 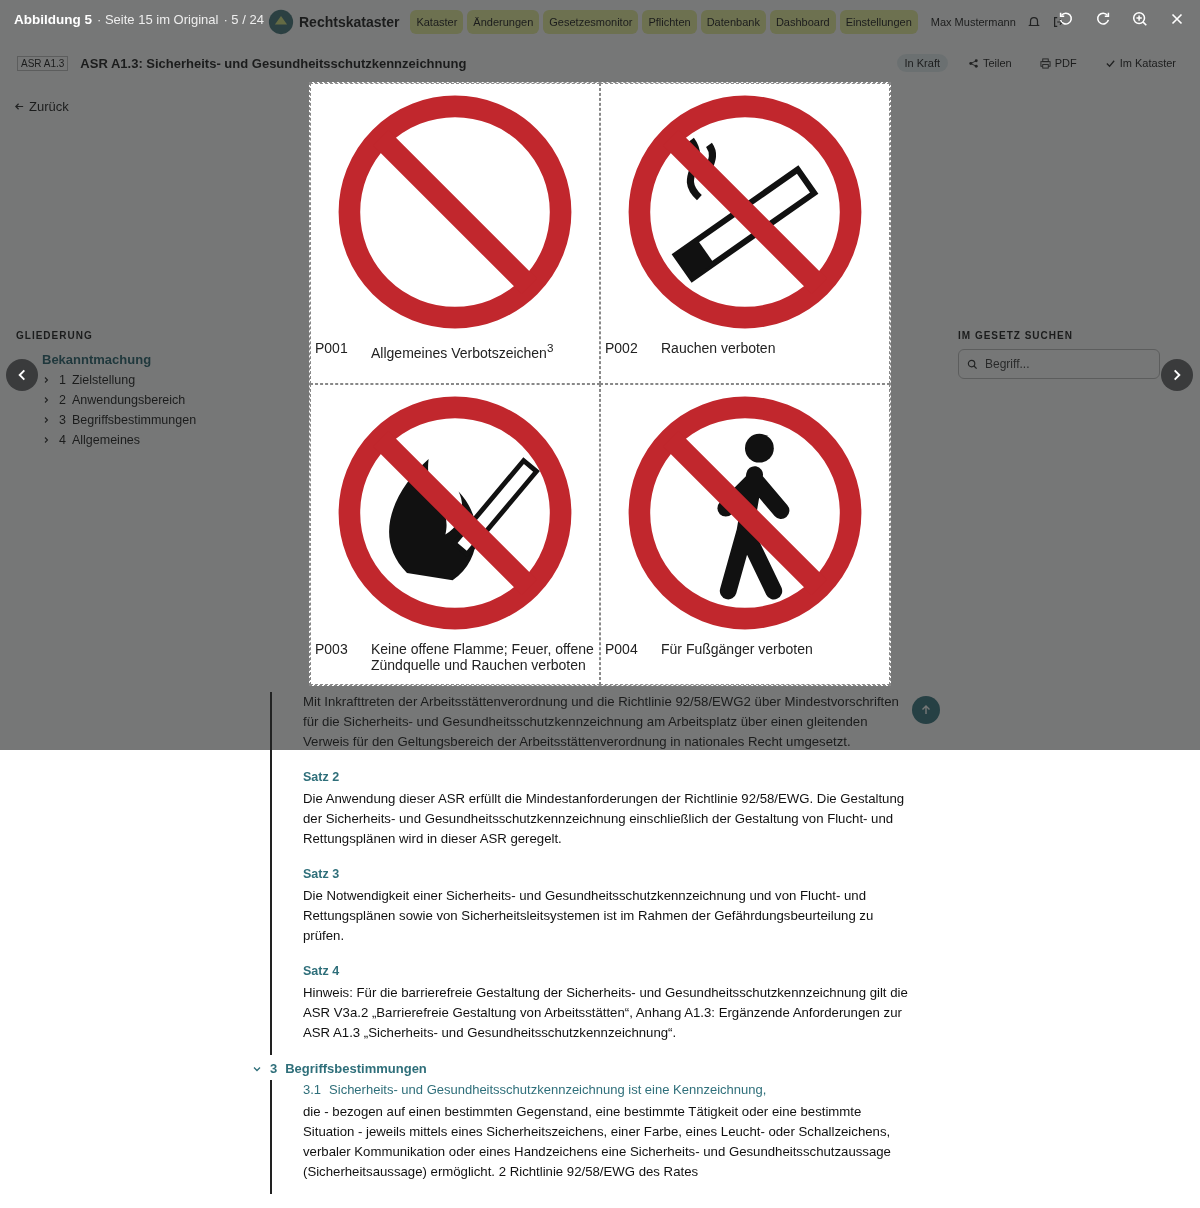 I want to click on search-icon, so click(x=972, y=364).